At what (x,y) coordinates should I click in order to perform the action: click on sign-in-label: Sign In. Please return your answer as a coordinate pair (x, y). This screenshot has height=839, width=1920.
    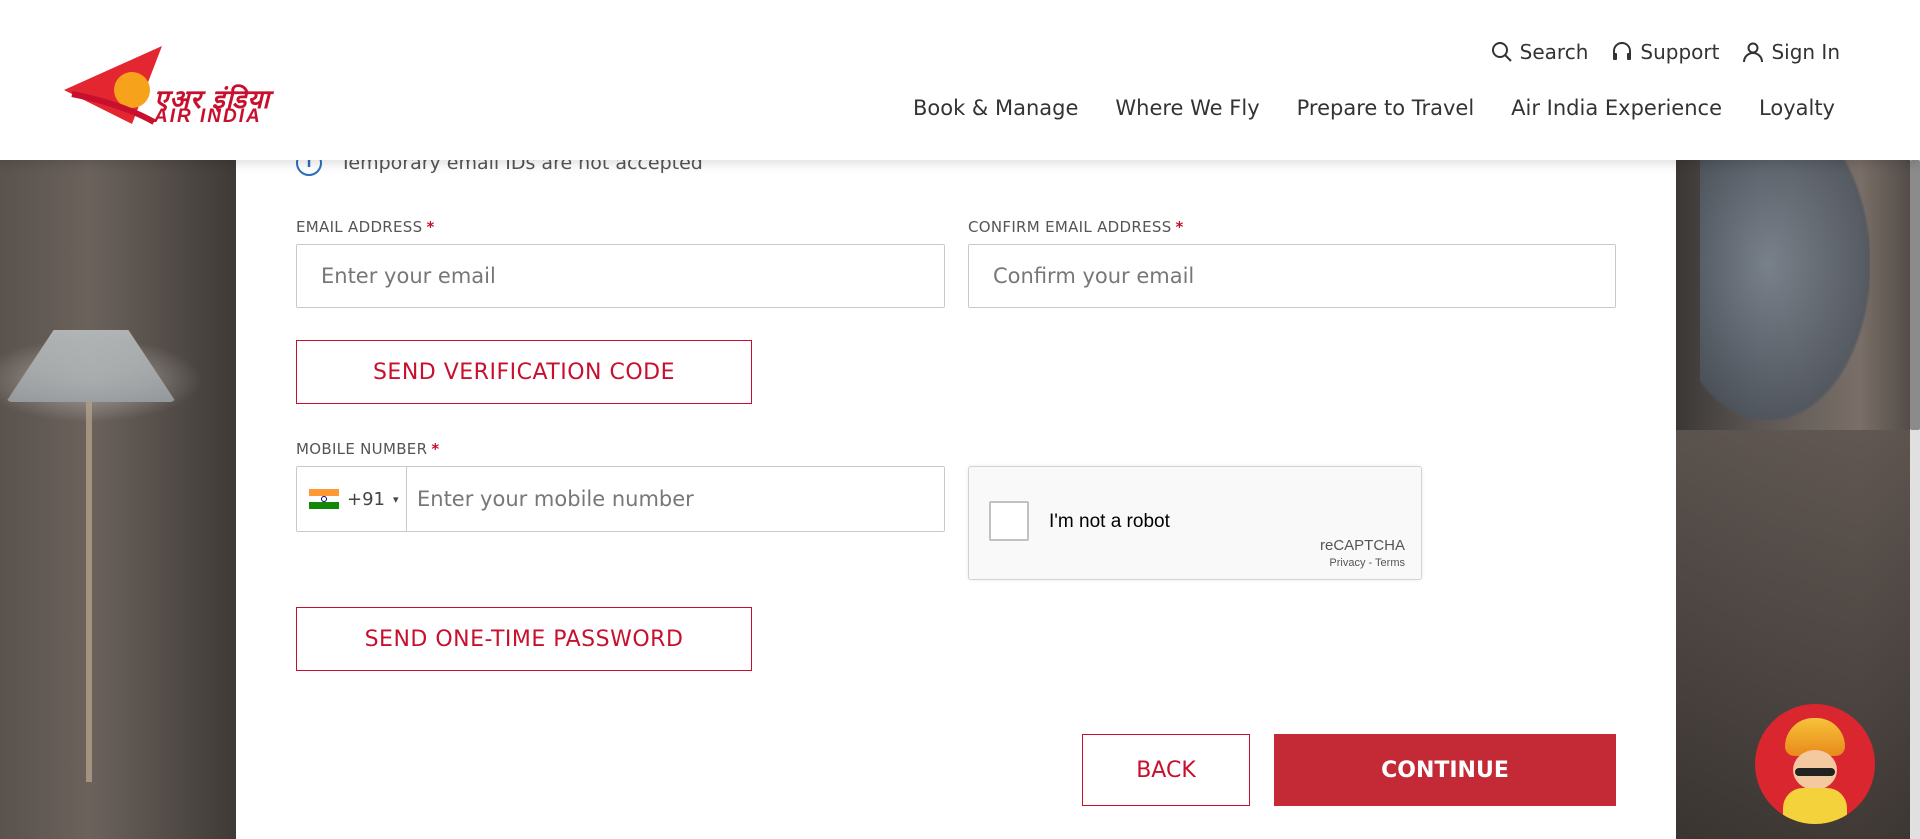
    Looking at the image, I should click on (1805, 52).